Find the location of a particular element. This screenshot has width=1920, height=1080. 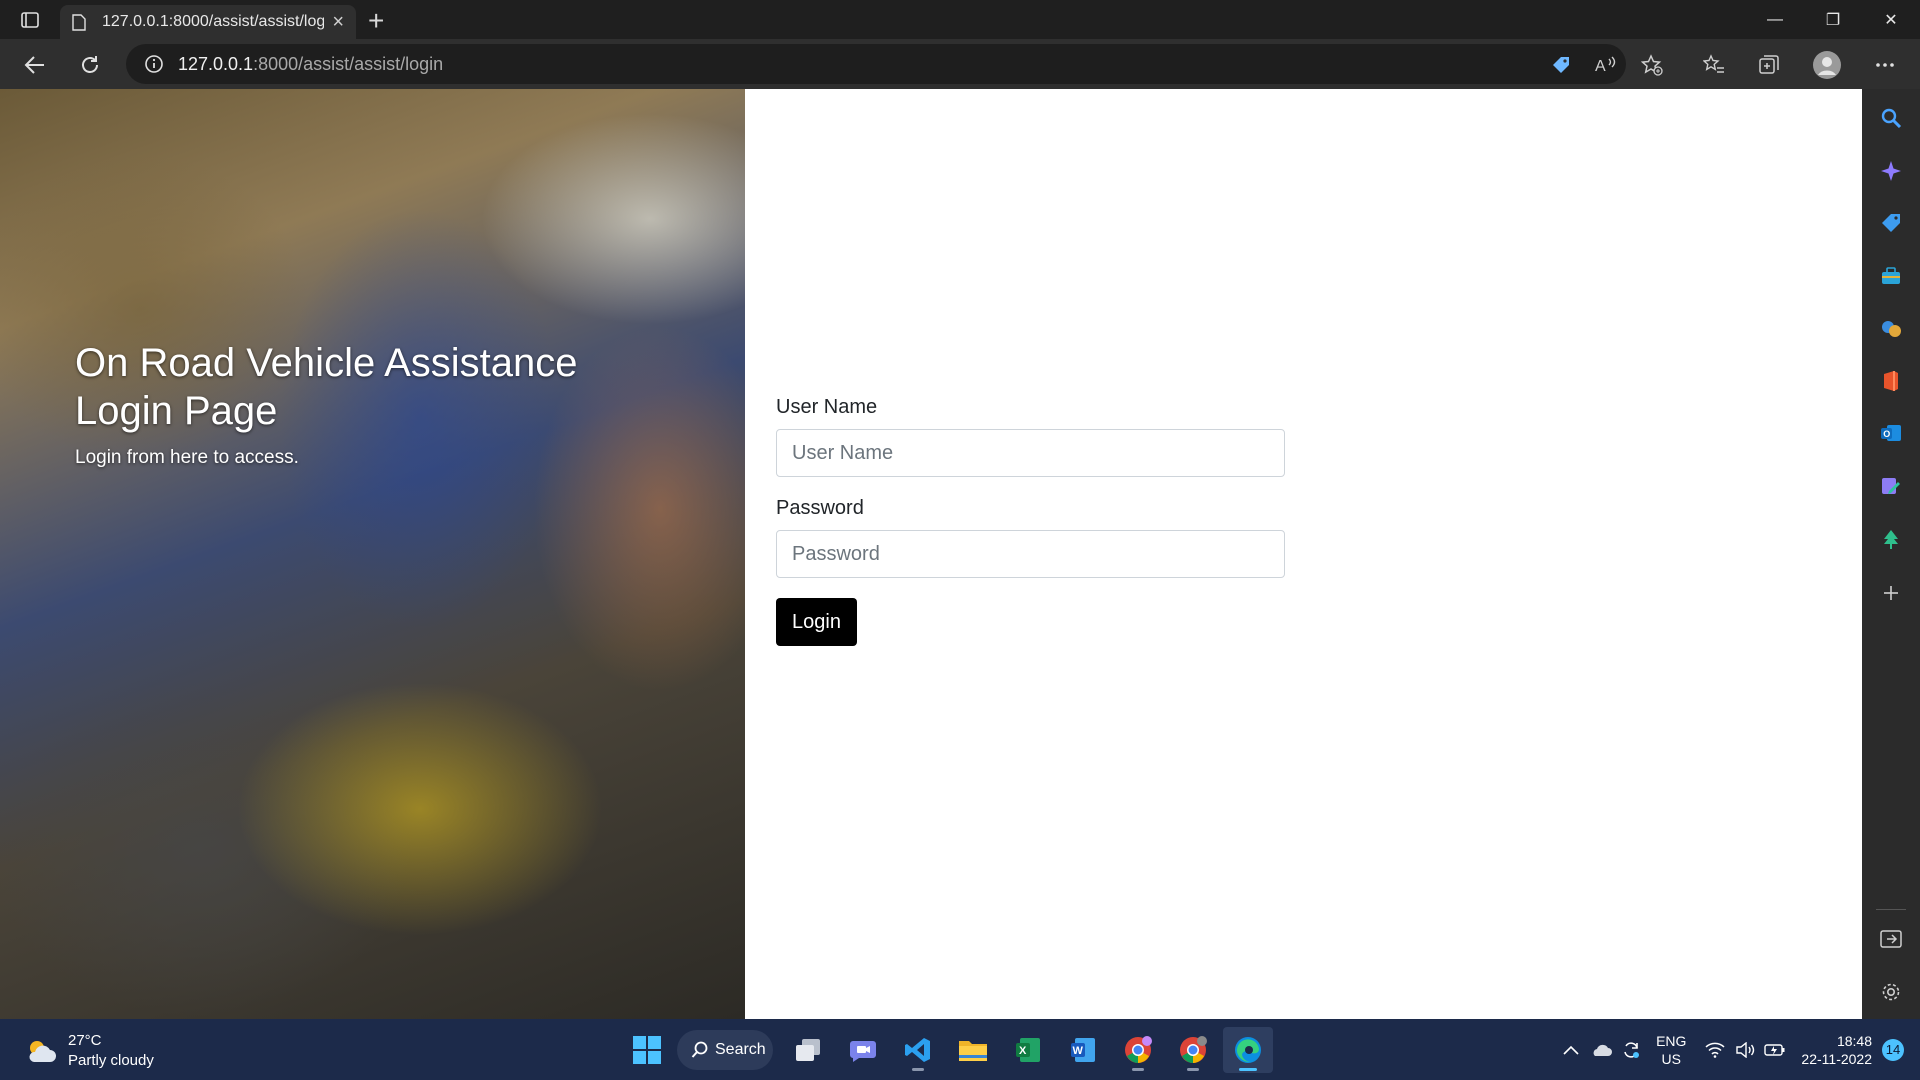

sync-icon is located at coordinates (1631, 1050).